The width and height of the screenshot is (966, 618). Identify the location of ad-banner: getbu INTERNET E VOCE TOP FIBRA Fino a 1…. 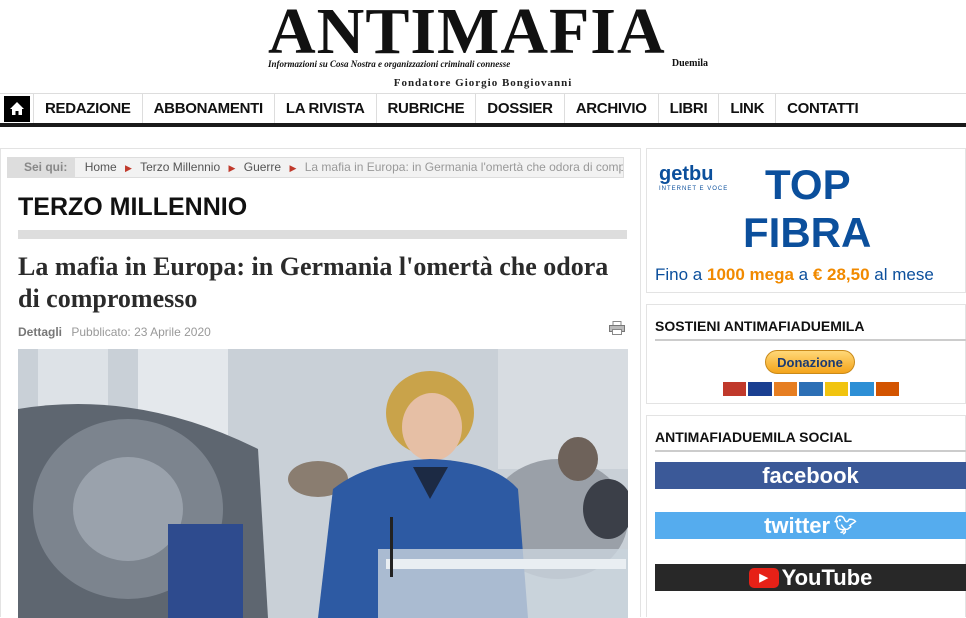
(806, 220).